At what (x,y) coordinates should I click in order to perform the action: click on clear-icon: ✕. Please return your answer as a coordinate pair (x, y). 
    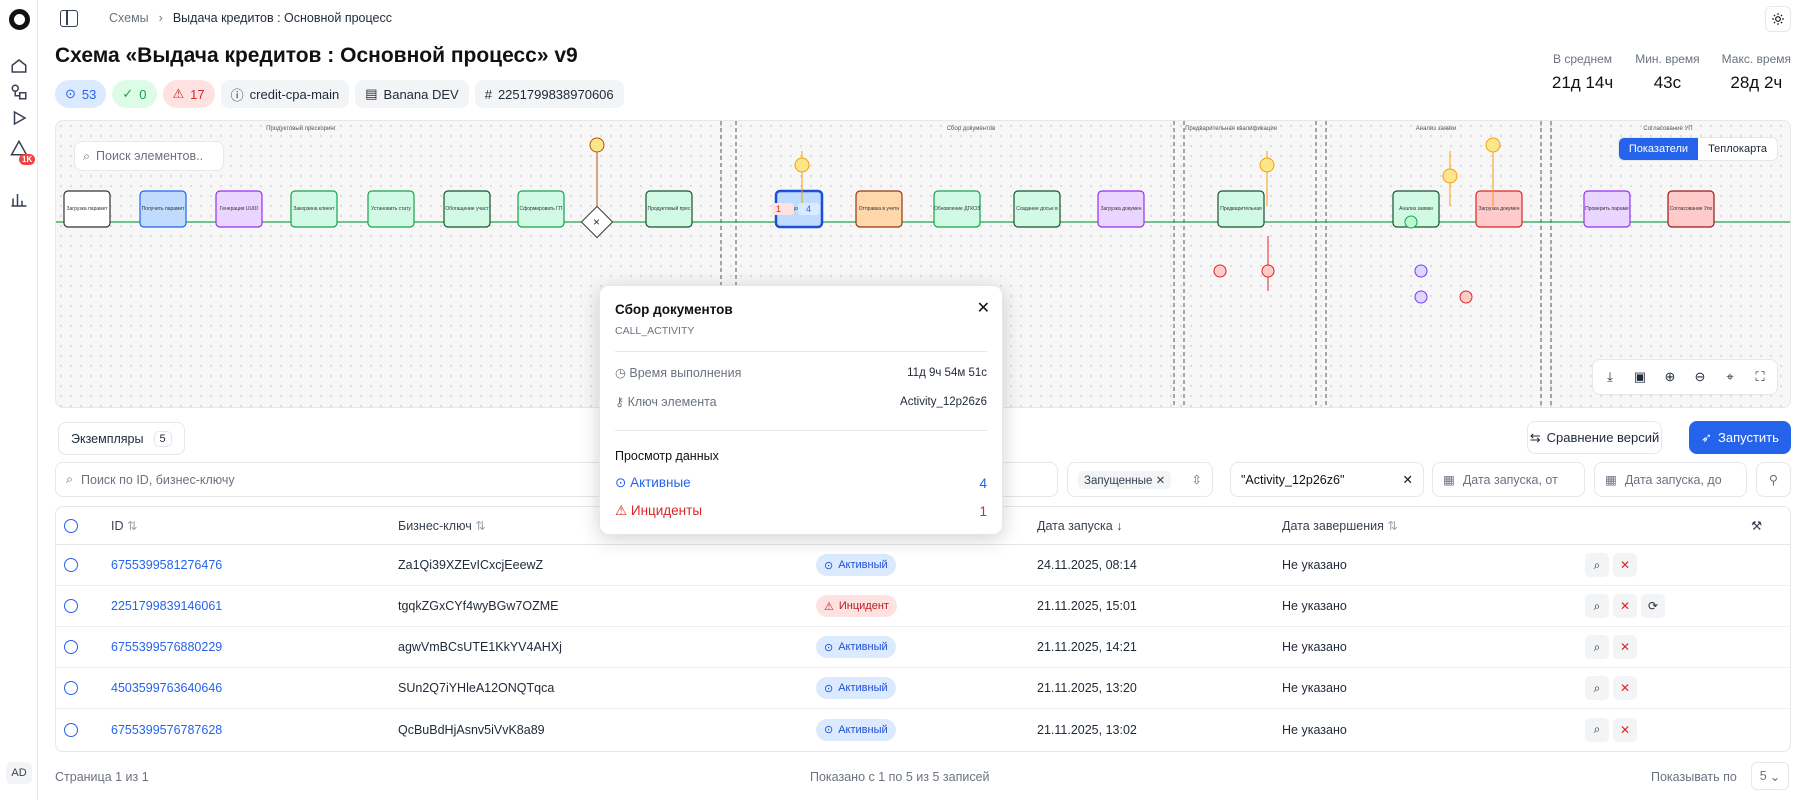
    Looking at the image, I should click on (1408, 479).